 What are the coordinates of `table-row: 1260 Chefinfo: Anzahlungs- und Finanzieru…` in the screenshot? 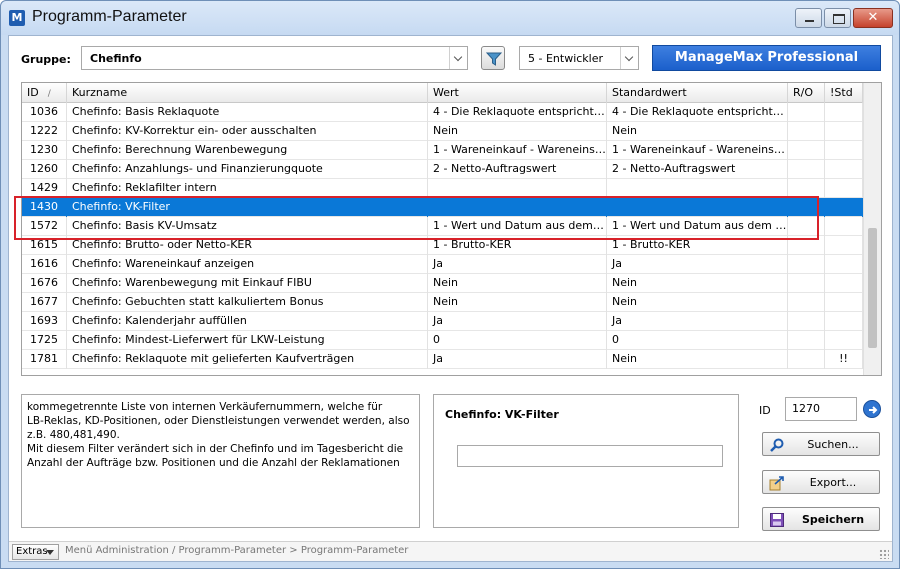 It's located at (442, 169).